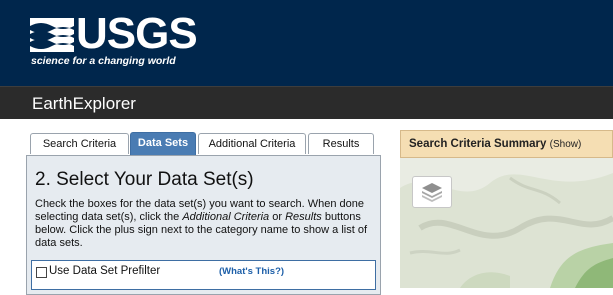 This screenshot has height=295, width=613. Describe the element at coordinates (226, 217) in the screenshot. I see `instructions-additional-criteria: Additional Criteria` at that location.